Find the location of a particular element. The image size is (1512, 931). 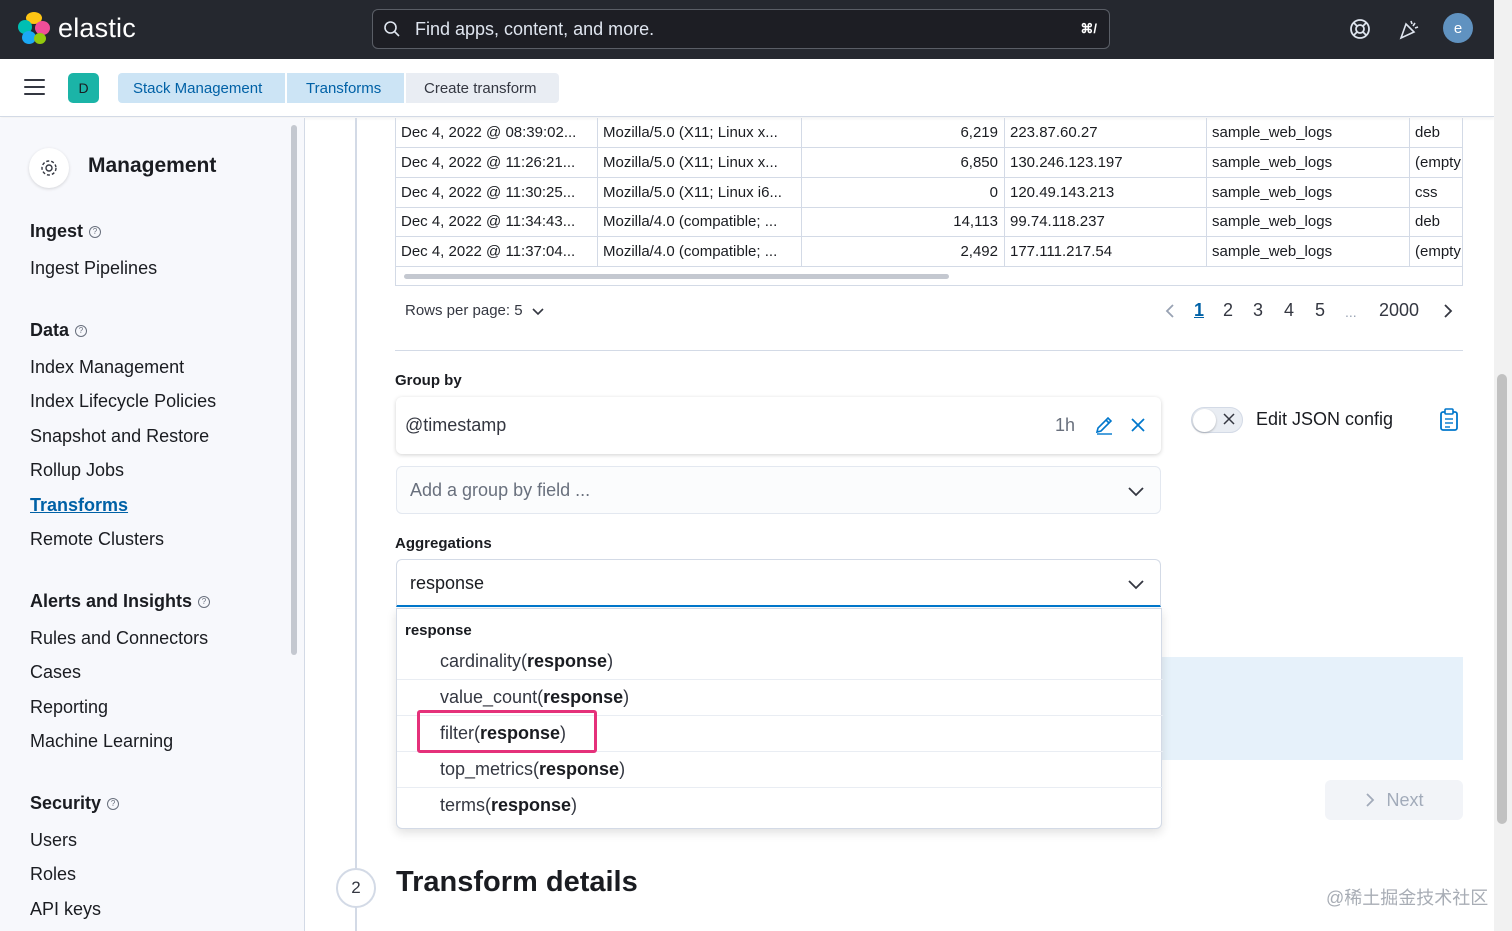

next-button: Next is located at coordinates (1394, 800).